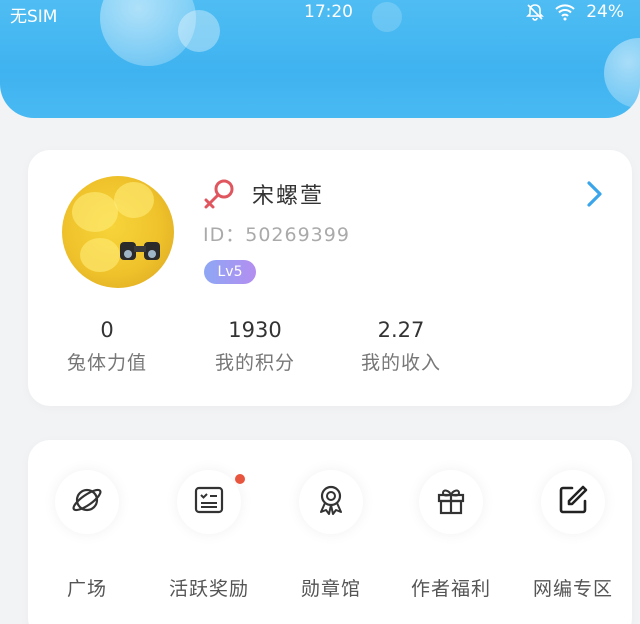  What do you see at coordinates (605, 12) in the screenshot?
I see `battery-text: 24%` at bounding box center [605, 12].